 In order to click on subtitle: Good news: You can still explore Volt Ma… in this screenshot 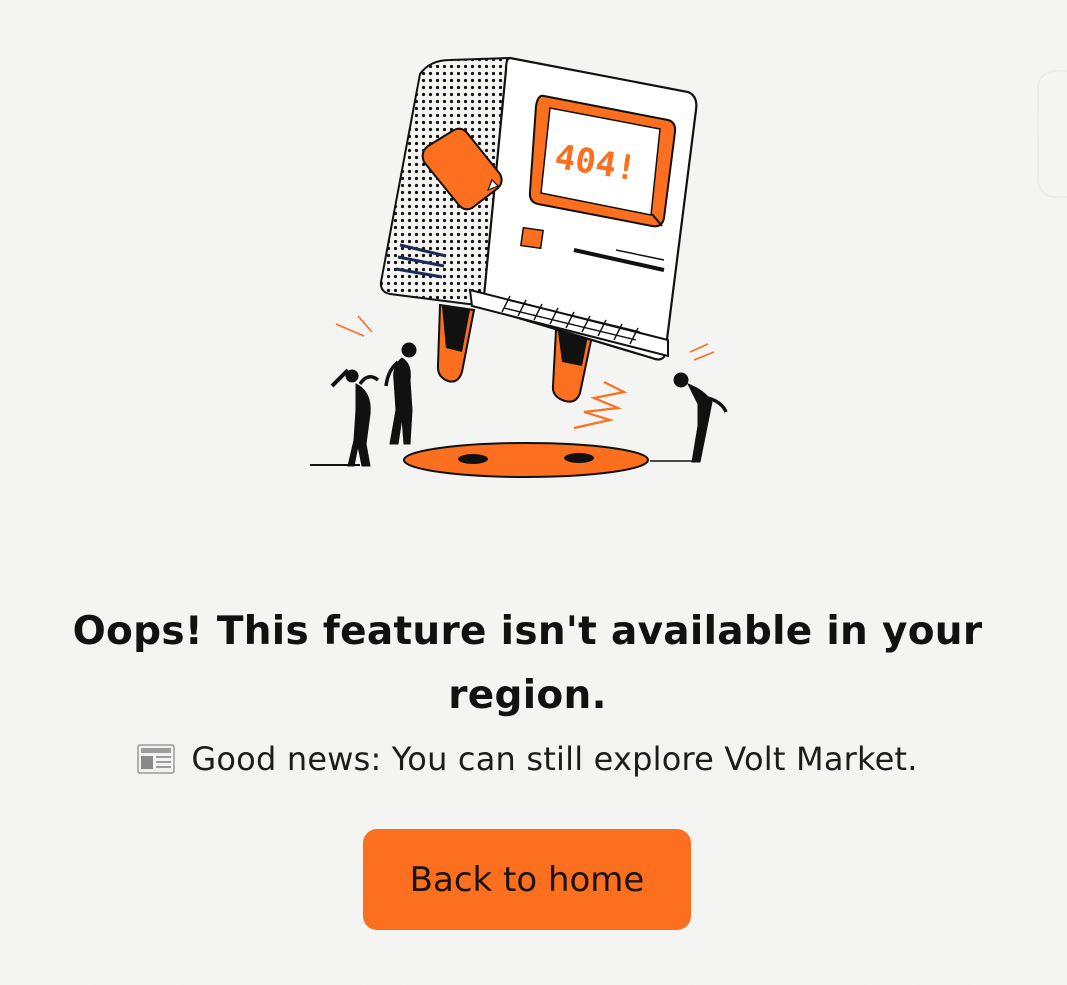, I will do `click(527, 759)`.